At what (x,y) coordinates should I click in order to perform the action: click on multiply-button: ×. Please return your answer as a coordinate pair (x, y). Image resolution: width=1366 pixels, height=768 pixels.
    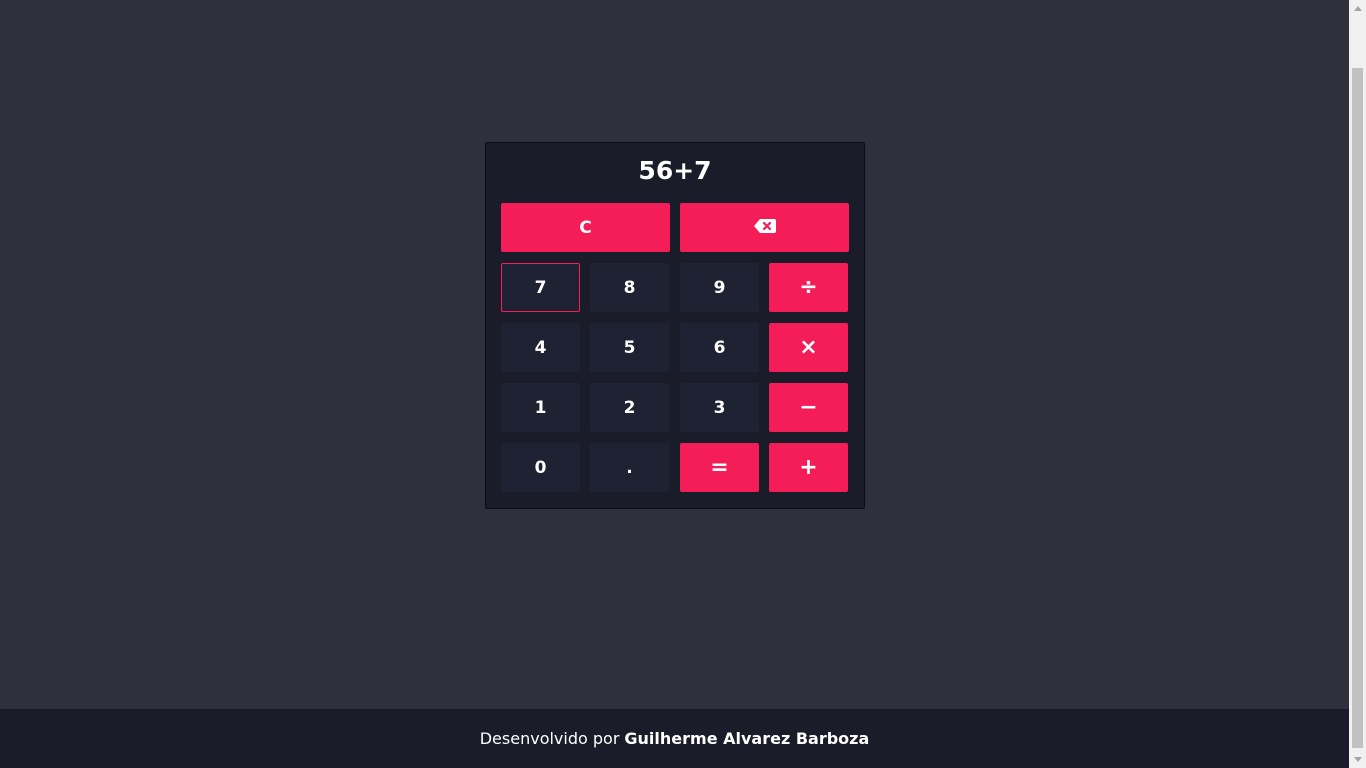
    Looking at the image, I should click on (808, 347).